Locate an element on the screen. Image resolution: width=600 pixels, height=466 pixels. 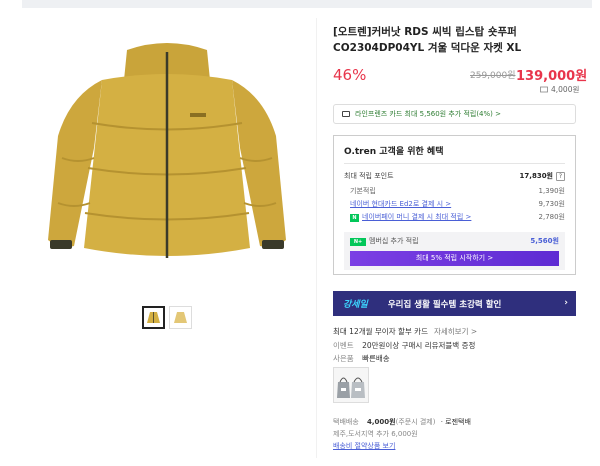
benefit-row-npay-money: N 네이버페이 머니 결제 시 최대 적립 > 2,780원 is located at coordinates (457, 217).